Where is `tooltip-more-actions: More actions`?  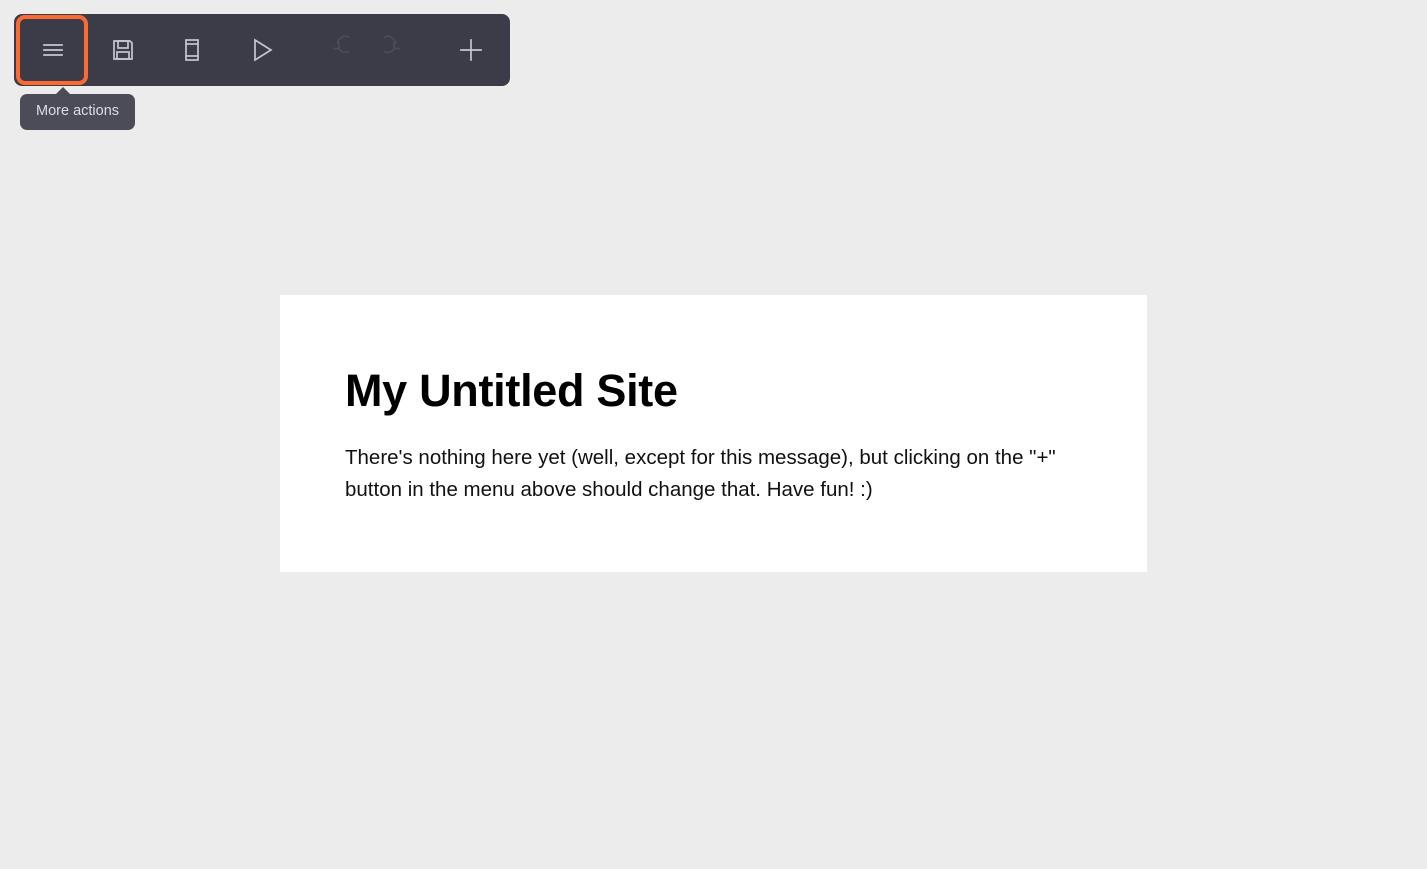 tooltip-more-actions: More actions is located at coordinates (78, 108).